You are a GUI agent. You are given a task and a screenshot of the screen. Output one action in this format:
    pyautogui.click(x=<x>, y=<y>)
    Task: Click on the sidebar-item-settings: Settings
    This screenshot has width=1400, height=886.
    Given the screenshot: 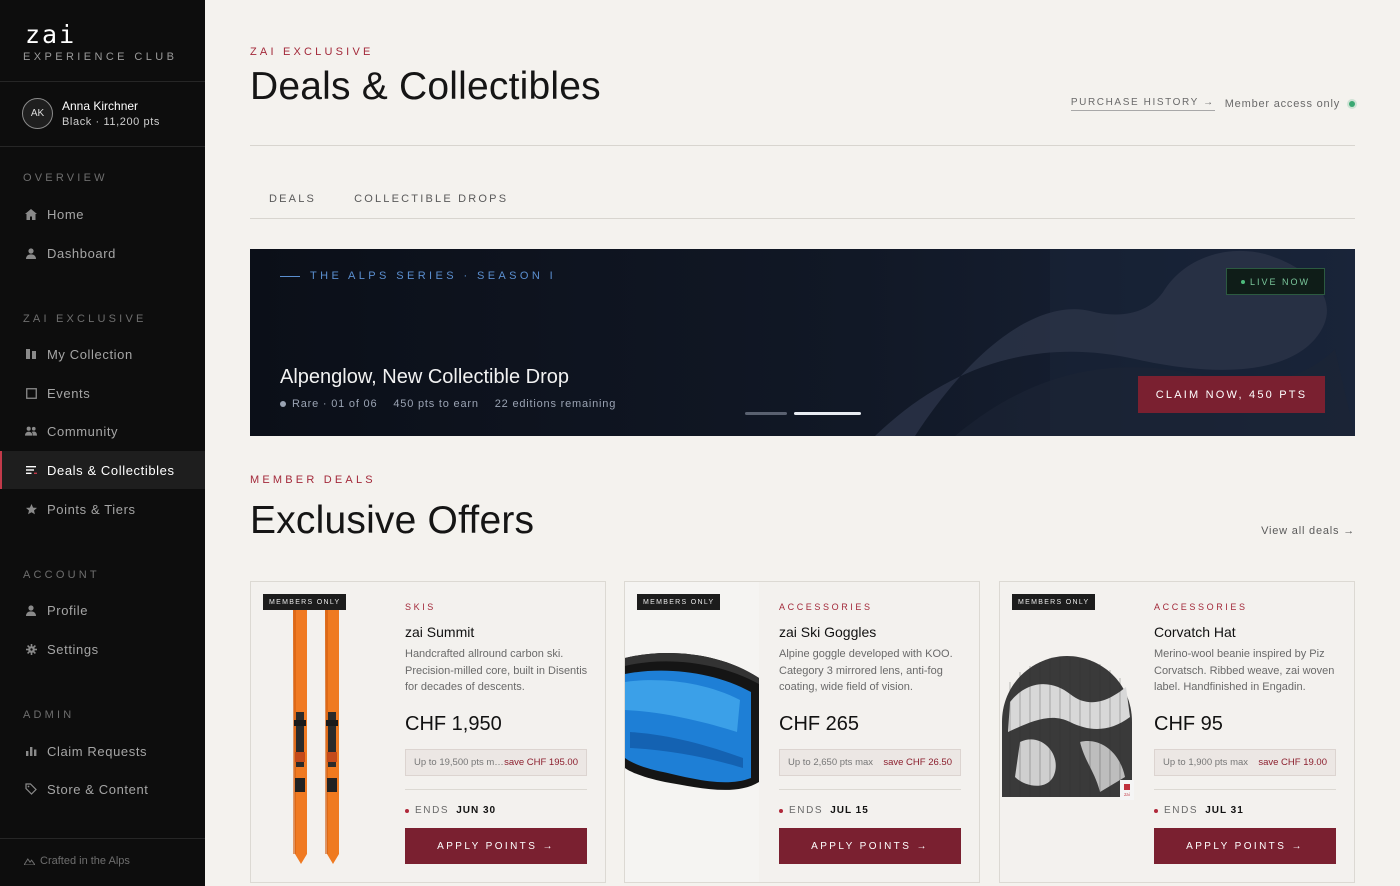 What is the action you would take?
    pyautogui.click(x=102, y=649)
    